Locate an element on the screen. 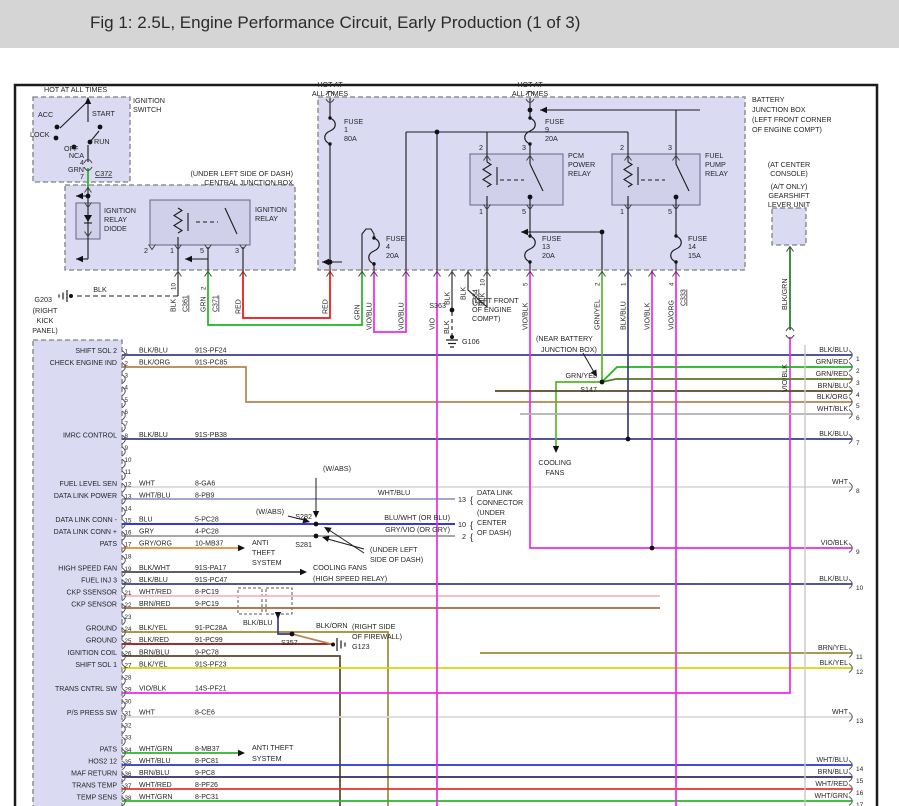 The image size is (899, 806). left-pin-wire-color: GRY/ORG is located at coordinates (155, 544).